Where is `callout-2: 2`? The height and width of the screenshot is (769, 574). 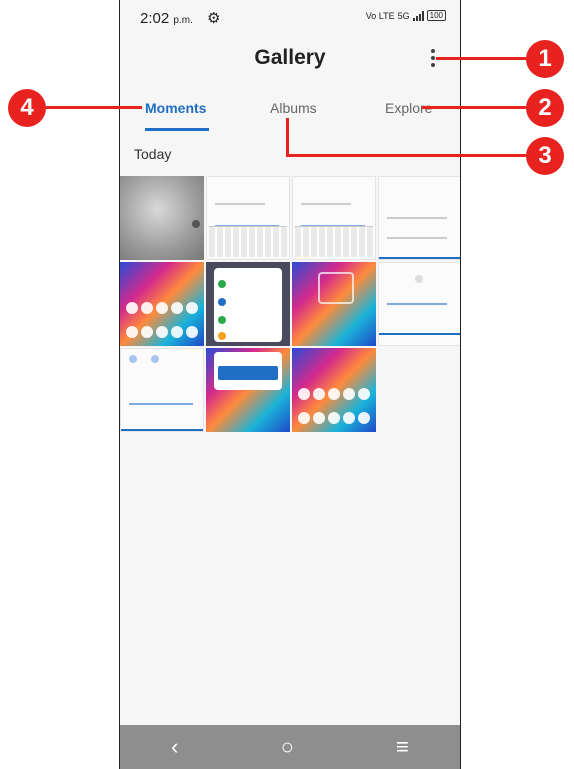
callout-2: 2 is located at coordinates (545, 108).